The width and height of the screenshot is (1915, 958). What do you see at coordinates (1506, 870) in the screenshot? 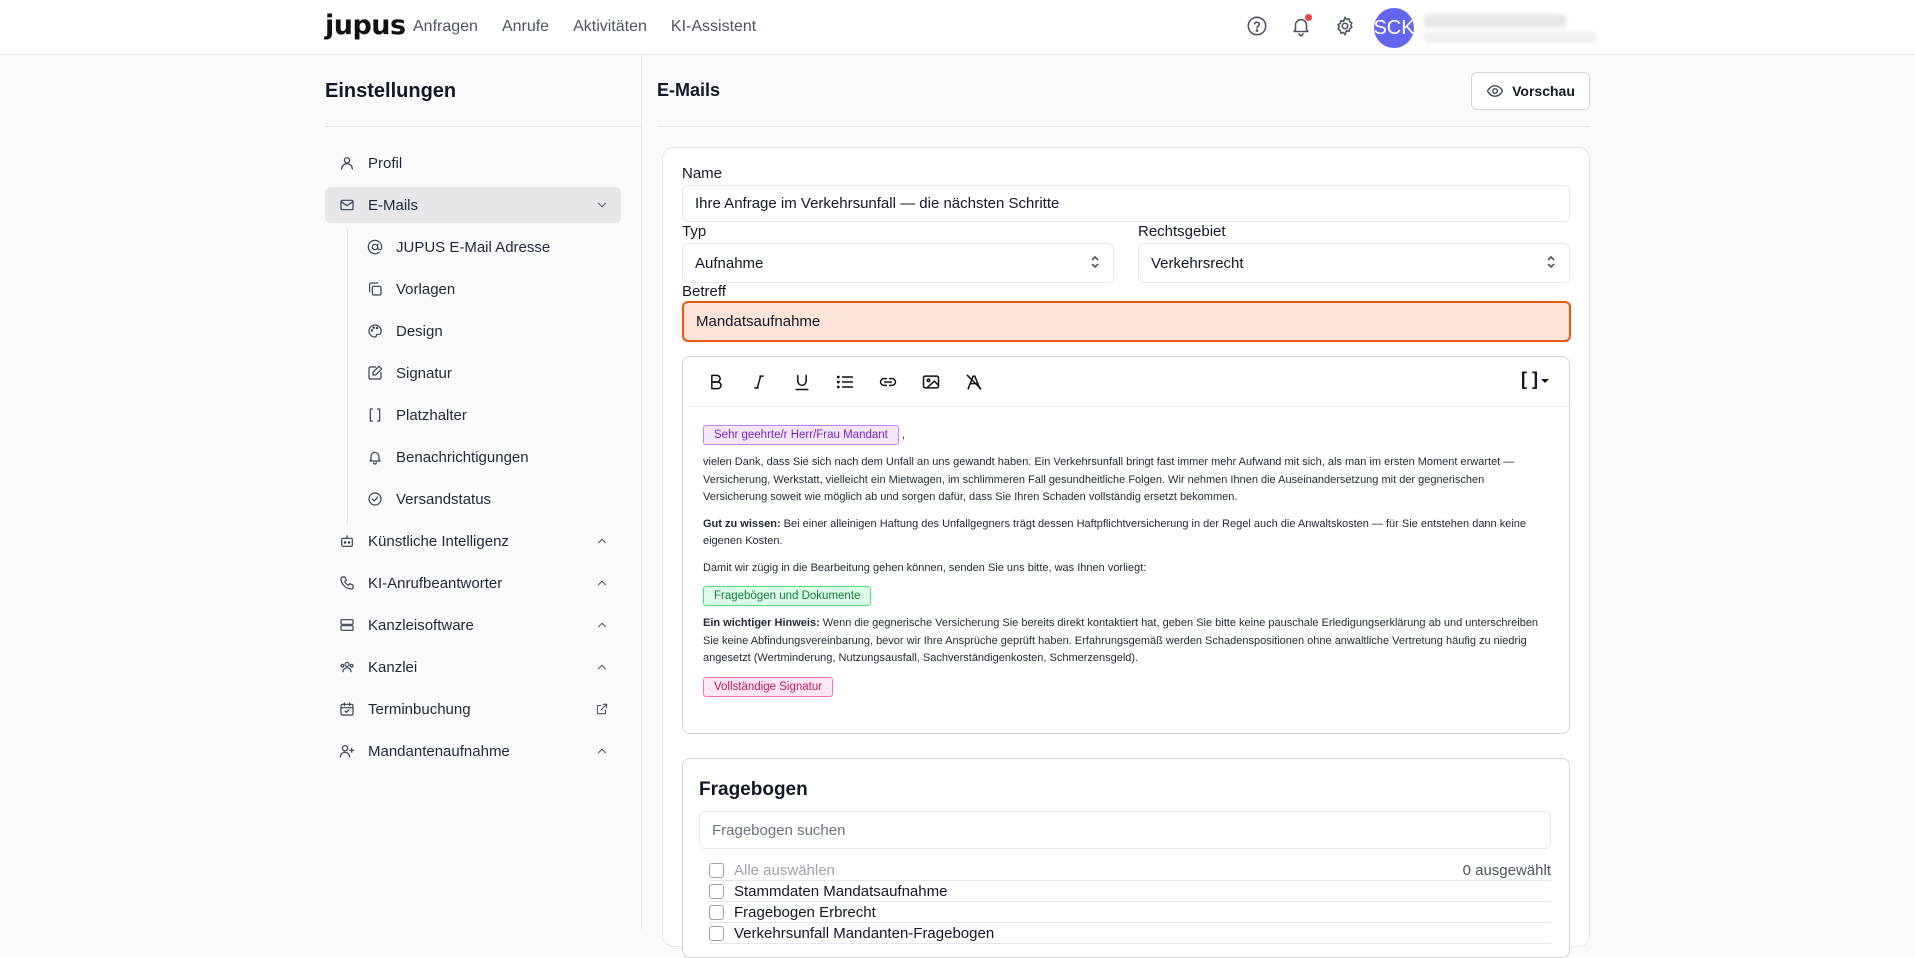
I see `selected-count: 0 ausgewählt` at bounding box center [1506, 870].